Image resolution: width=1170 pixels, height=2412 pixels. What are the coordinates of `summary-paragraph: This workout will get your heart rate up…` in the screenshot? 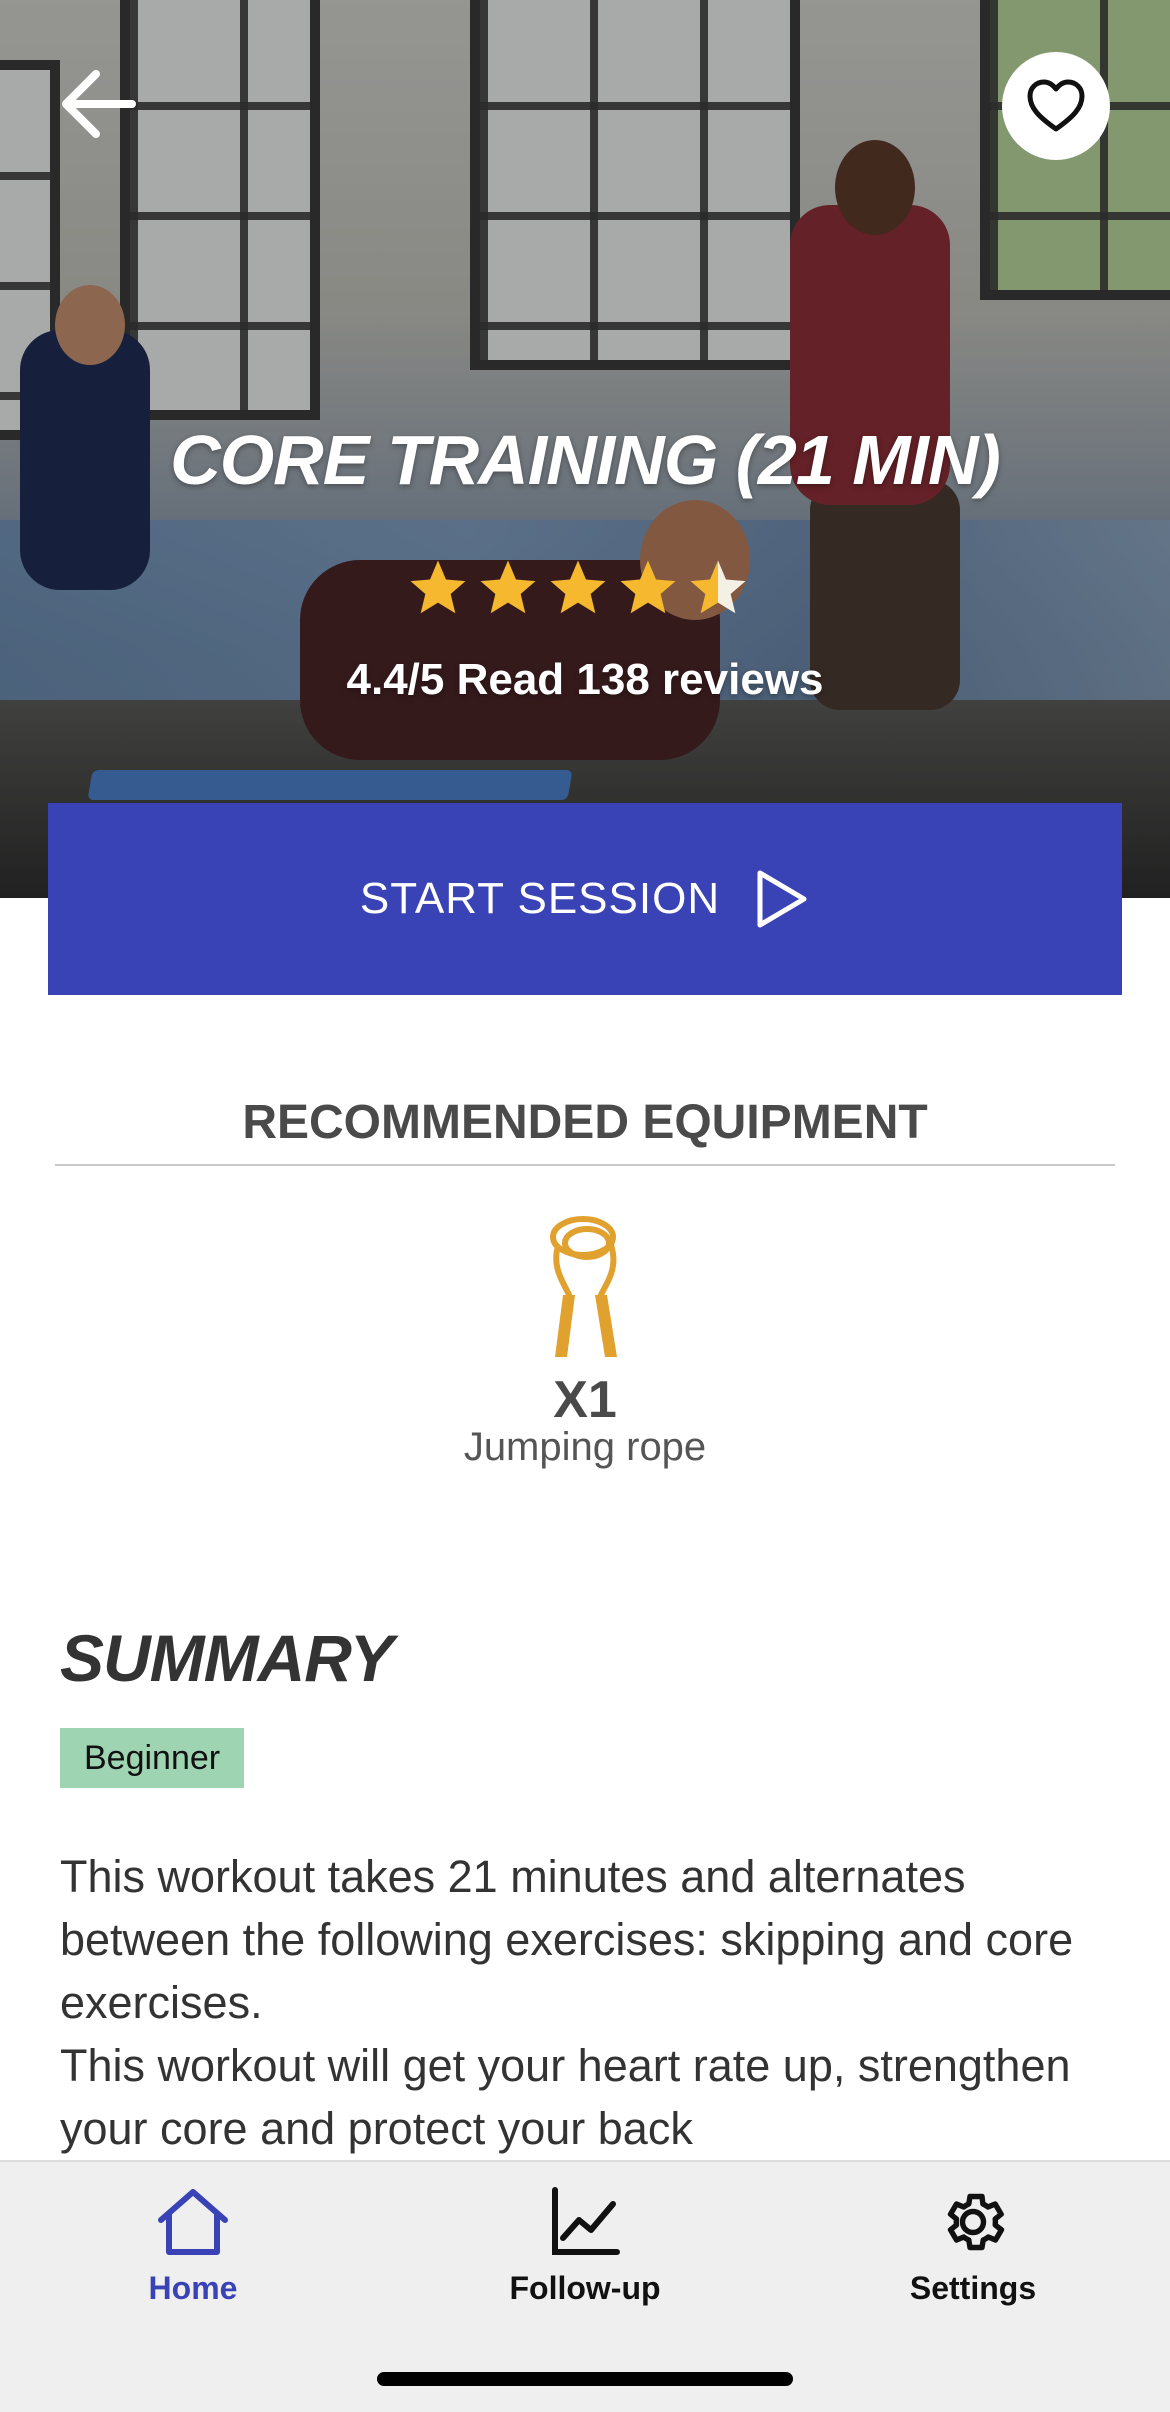 It's located at (565, 2097).